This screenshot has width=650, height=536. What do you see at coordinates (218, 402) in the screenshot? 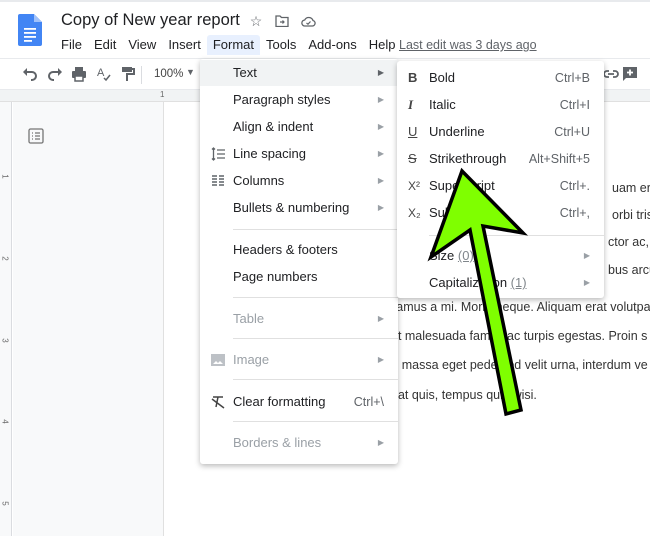
I see `clear-formatting-icon` at bounding box center [218, 402].